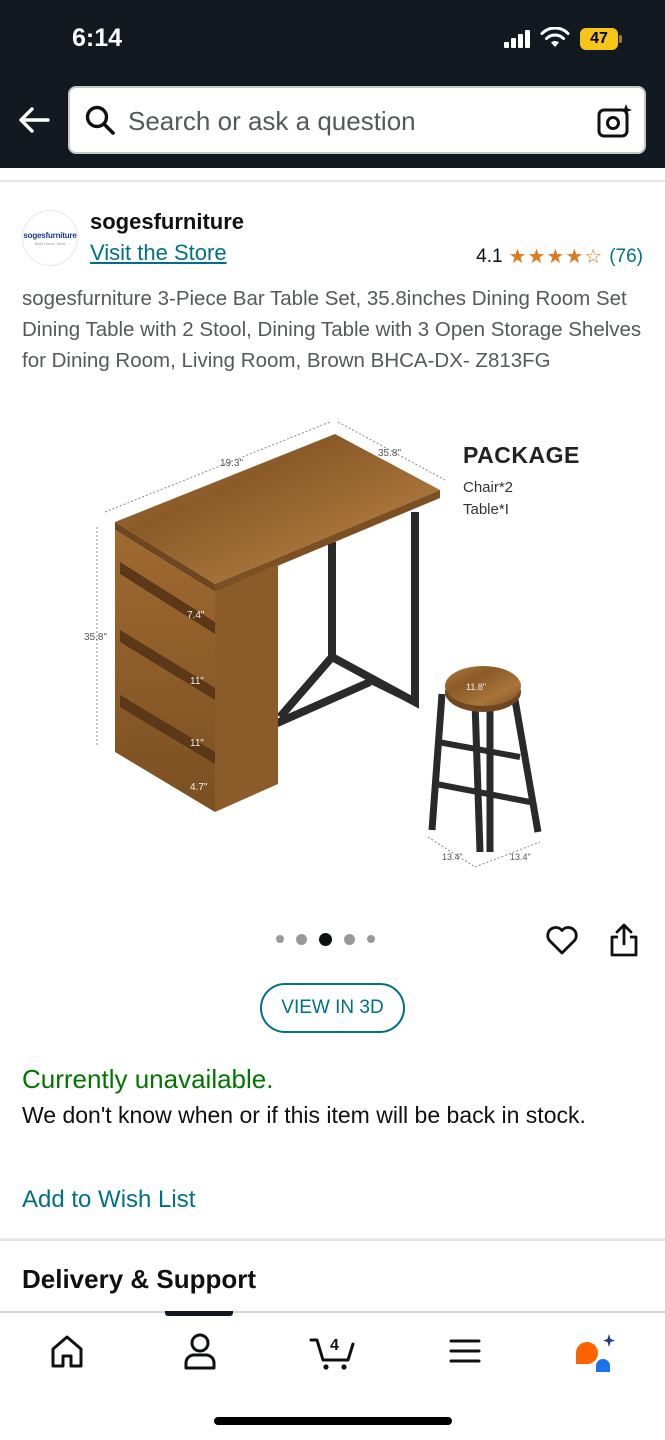  Describe the element at coordinates (97, 38) in the screenshot. I see `status-time: 6:14` at that location.